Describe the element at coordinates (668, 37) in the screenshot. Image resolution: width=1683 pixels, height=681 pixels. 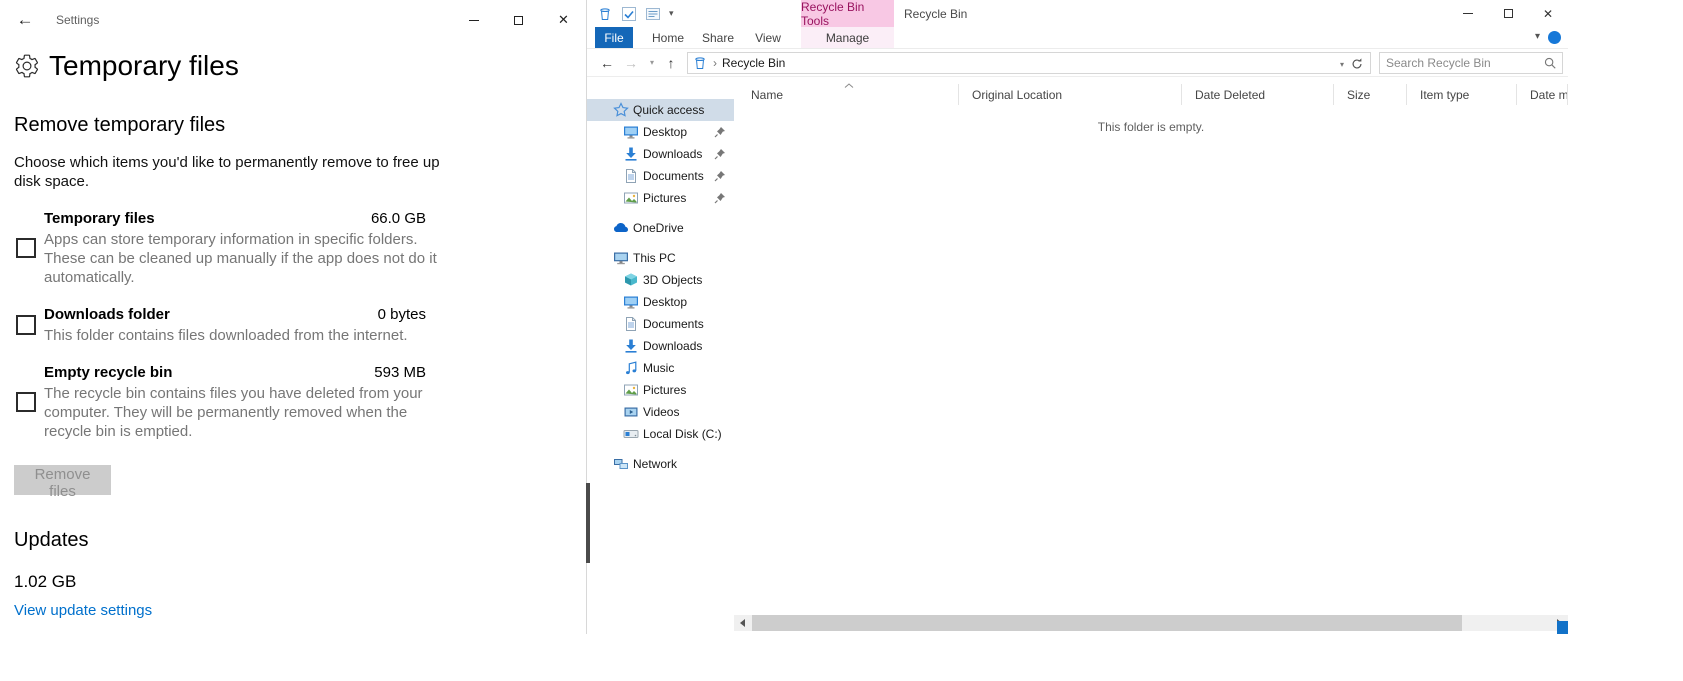
I see `tab-home: Home` at that location.